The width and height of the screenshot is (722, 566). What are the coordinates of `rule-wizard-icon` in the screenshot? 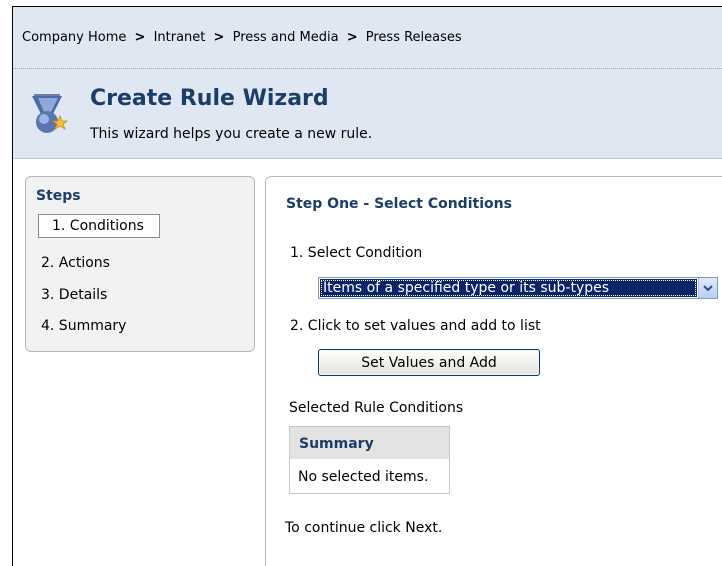 It's located at (48, 112).